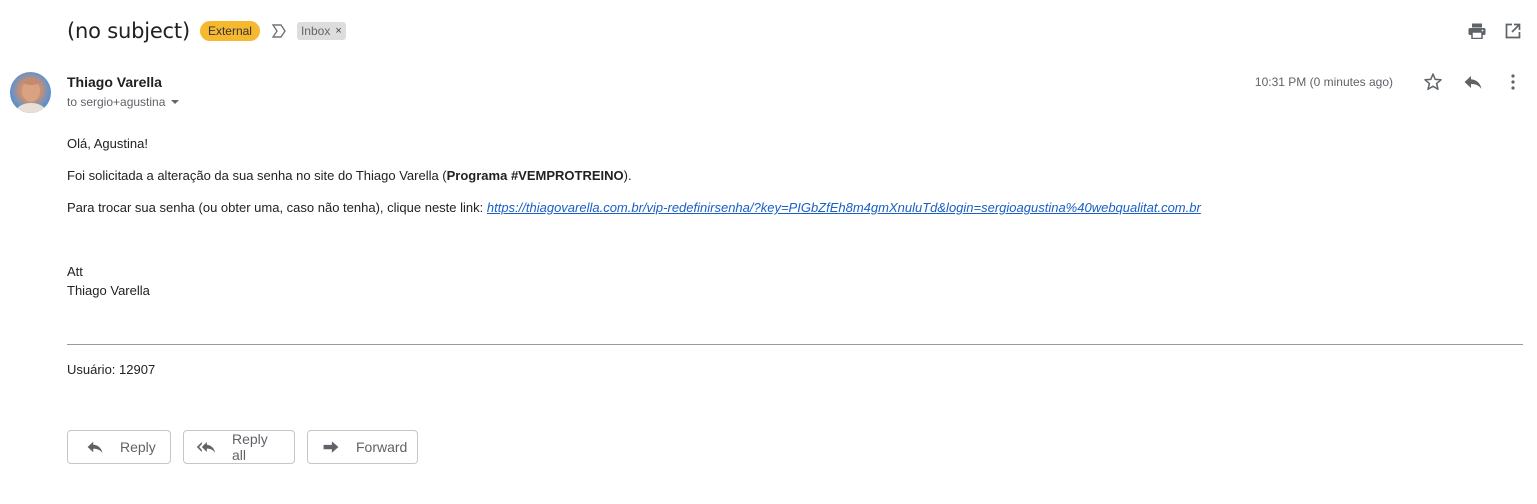 The image size is (1537, 504). What do you see at coordinates (30, 92) in the screenshot?
I see `sender-avatar` at bounding box center [30, 92].